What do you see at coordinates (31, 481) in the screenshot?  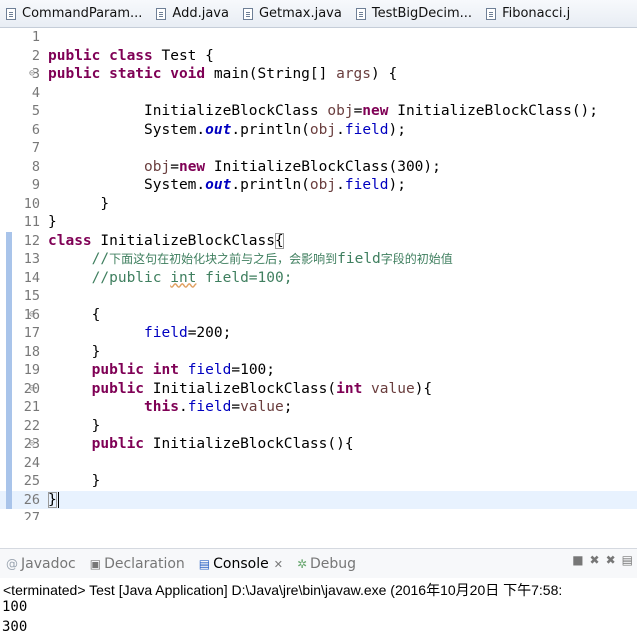 I see `line-number: 25` at bounding box center [31, 481].